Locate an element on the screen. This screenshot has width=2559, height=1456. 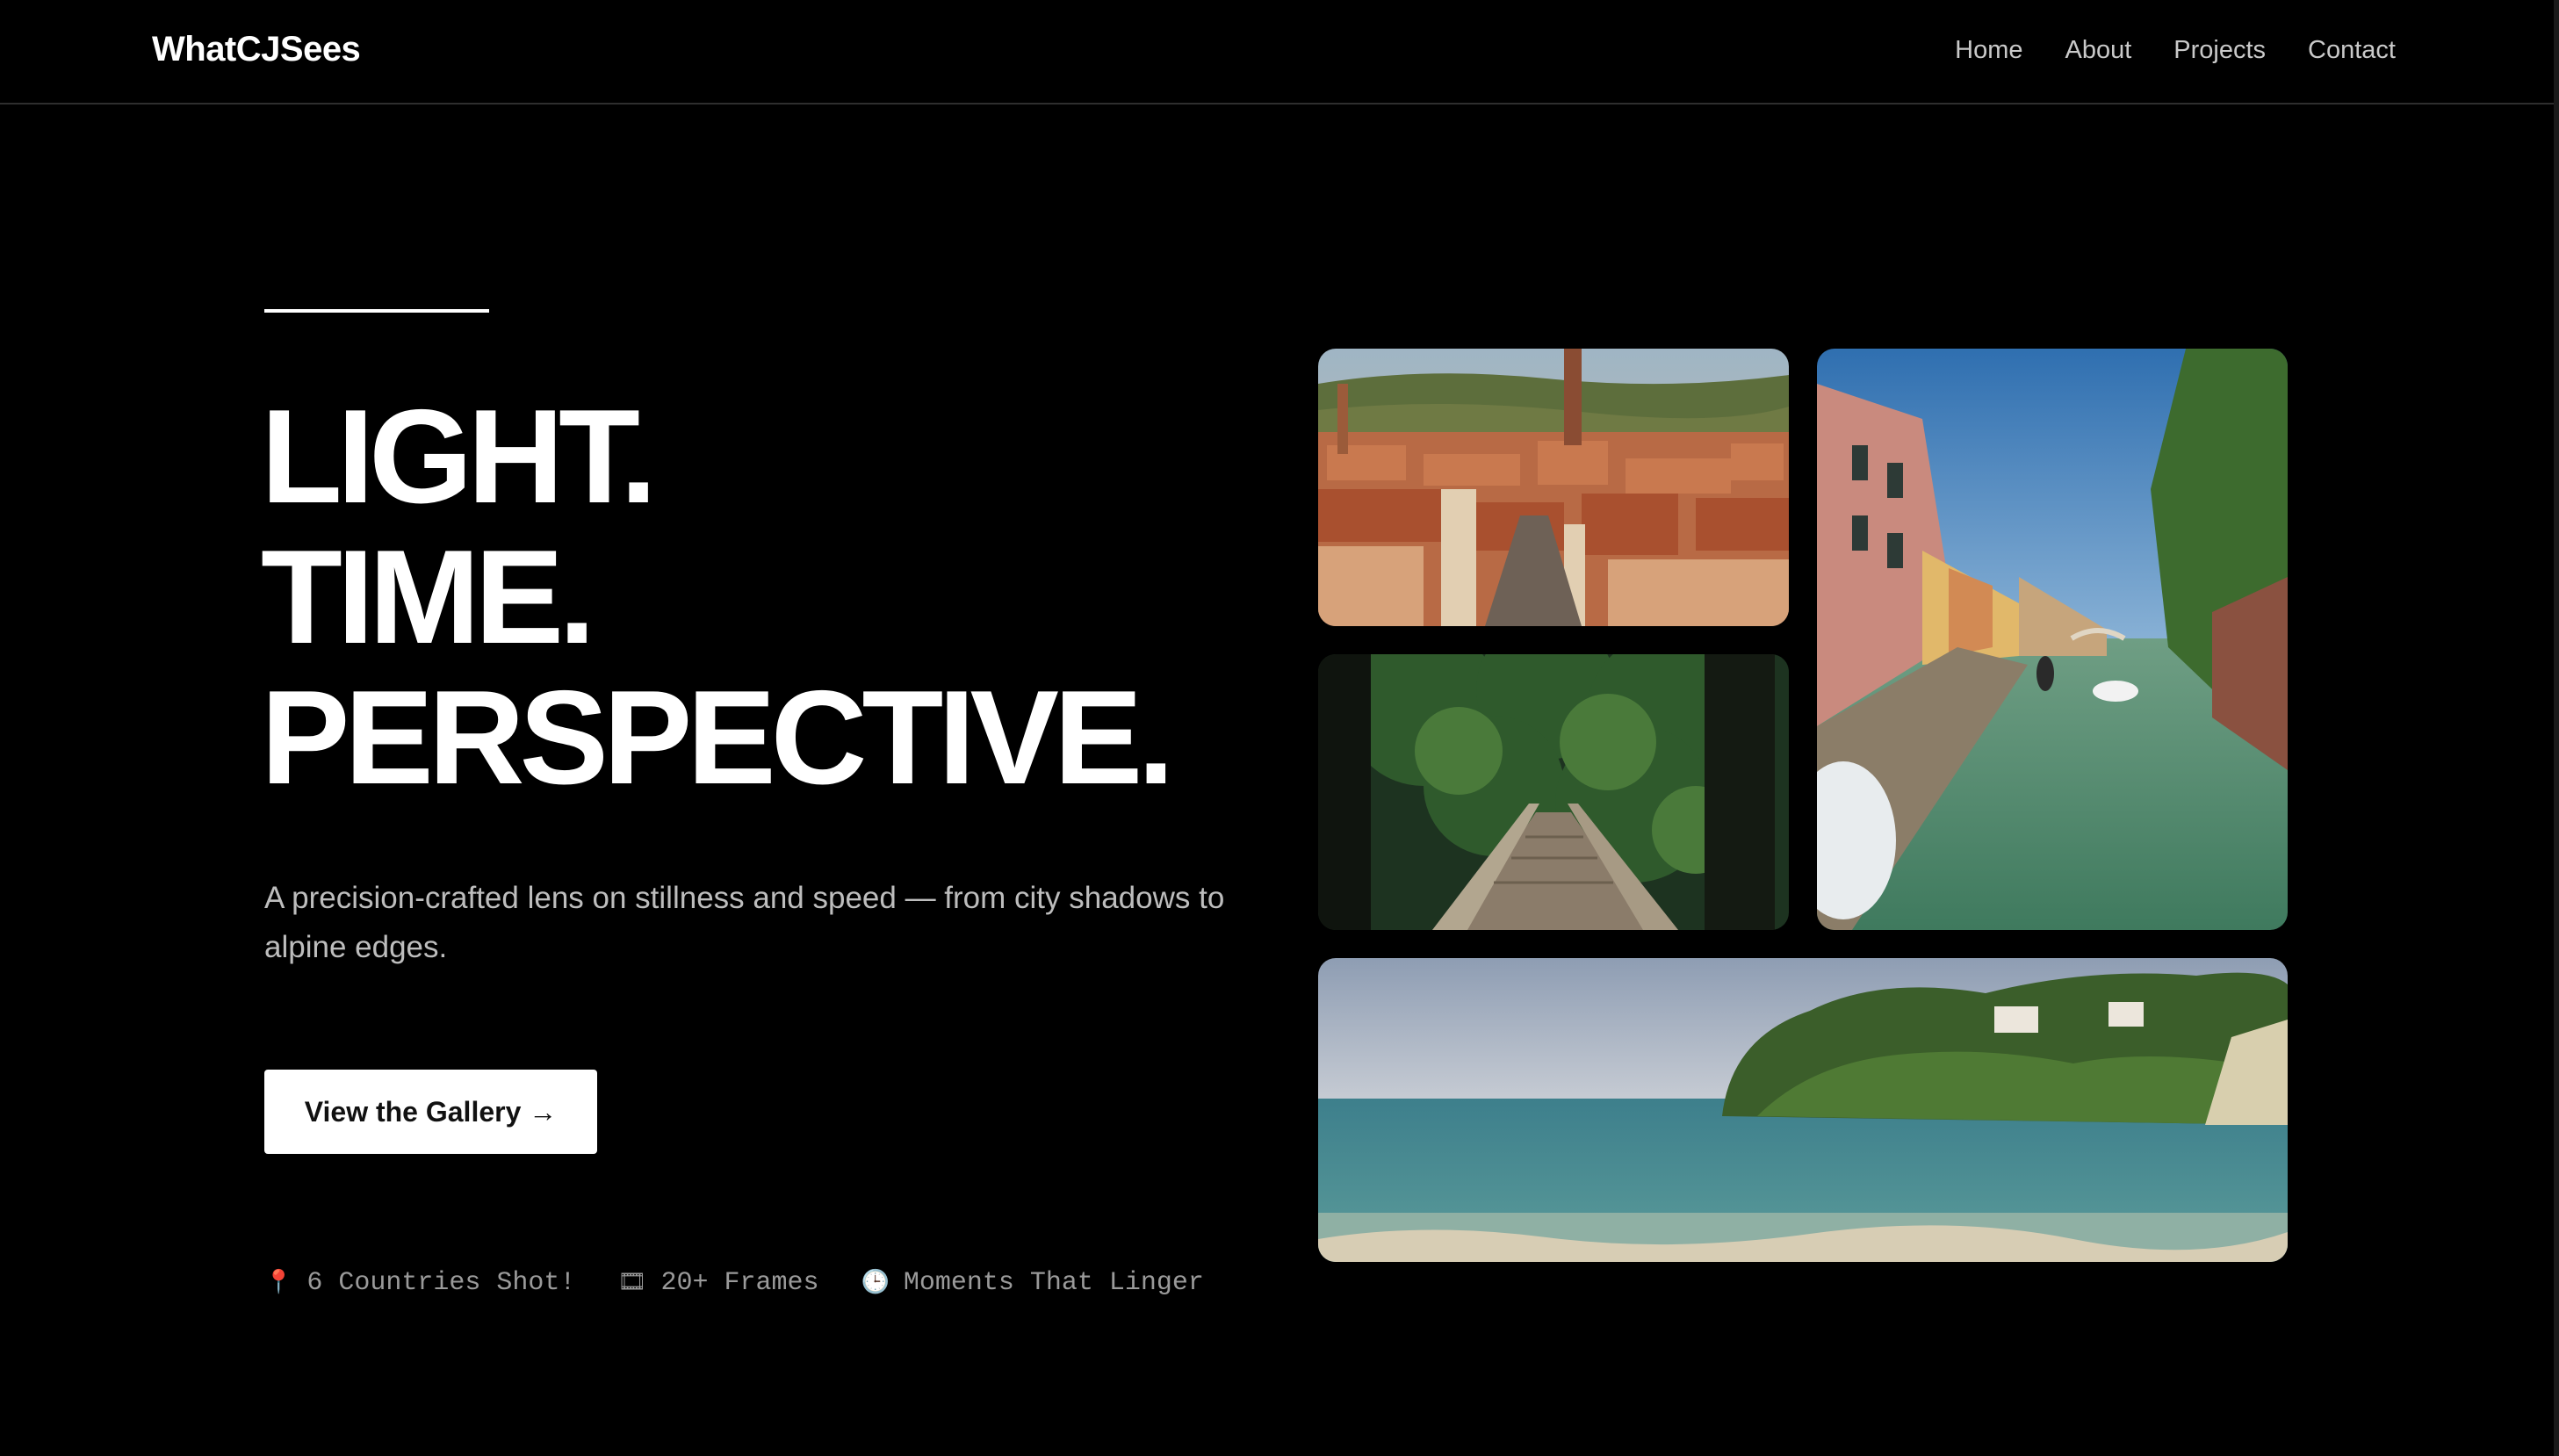
headline-line-perspective: PERSPECTIVE. is located at coordinates (718, 737).